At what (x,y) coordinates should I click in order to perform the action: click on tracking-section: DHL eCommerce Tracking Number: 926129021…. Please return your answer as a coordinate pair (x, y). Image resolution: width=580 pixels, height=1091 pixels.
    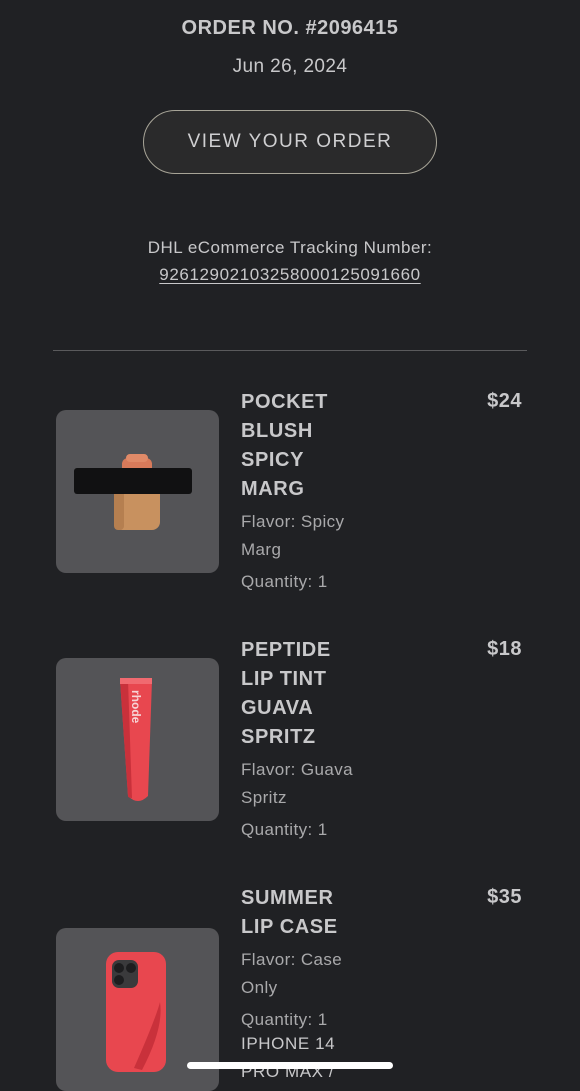
    Looking at the image, I should click on (290, 261).